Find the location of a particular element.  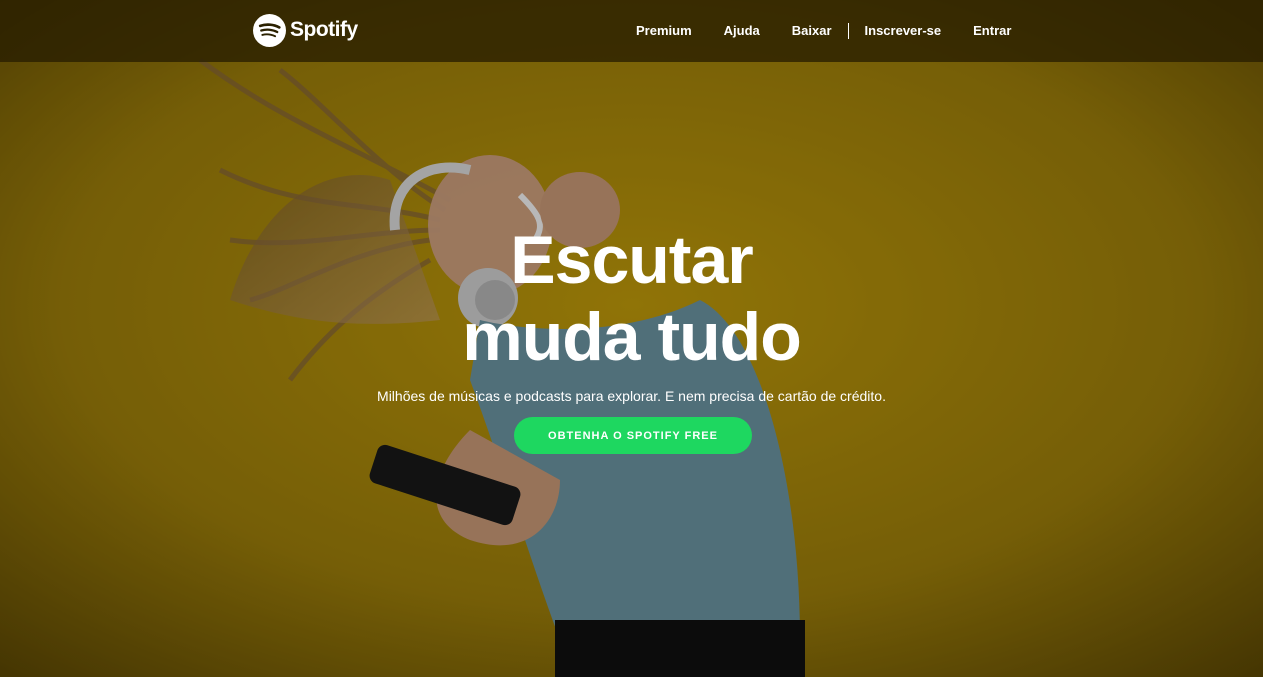

spotify-logo-text: Spotify is located at coordinates (324, 29).